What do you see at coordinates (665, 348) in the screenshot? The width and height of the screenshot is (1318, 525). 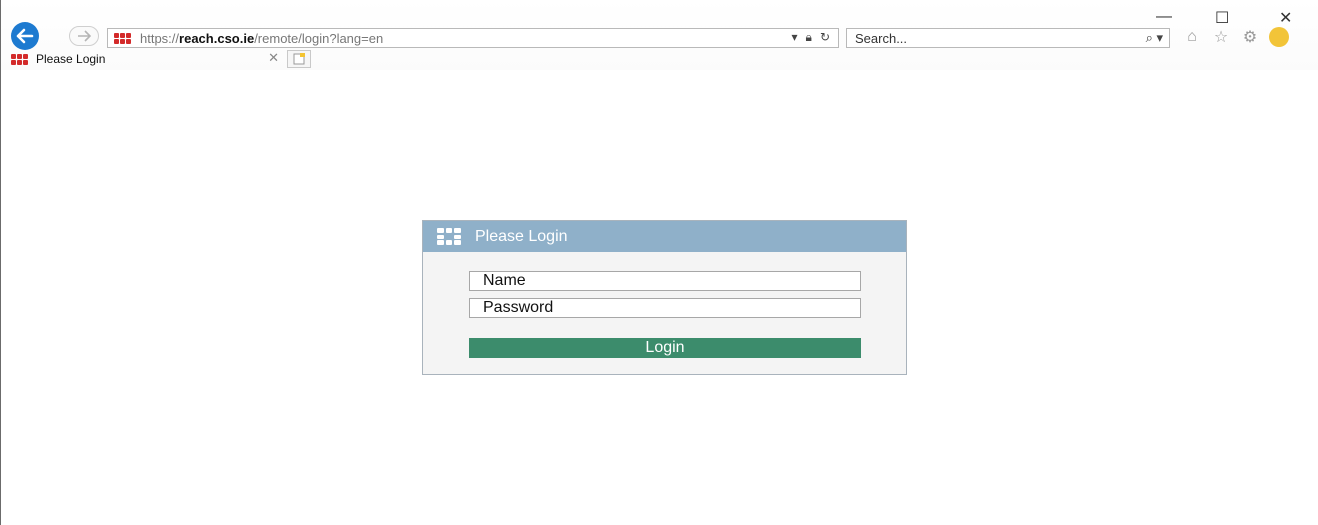 I see `login-button: Login` at bounding box center [665, 348].